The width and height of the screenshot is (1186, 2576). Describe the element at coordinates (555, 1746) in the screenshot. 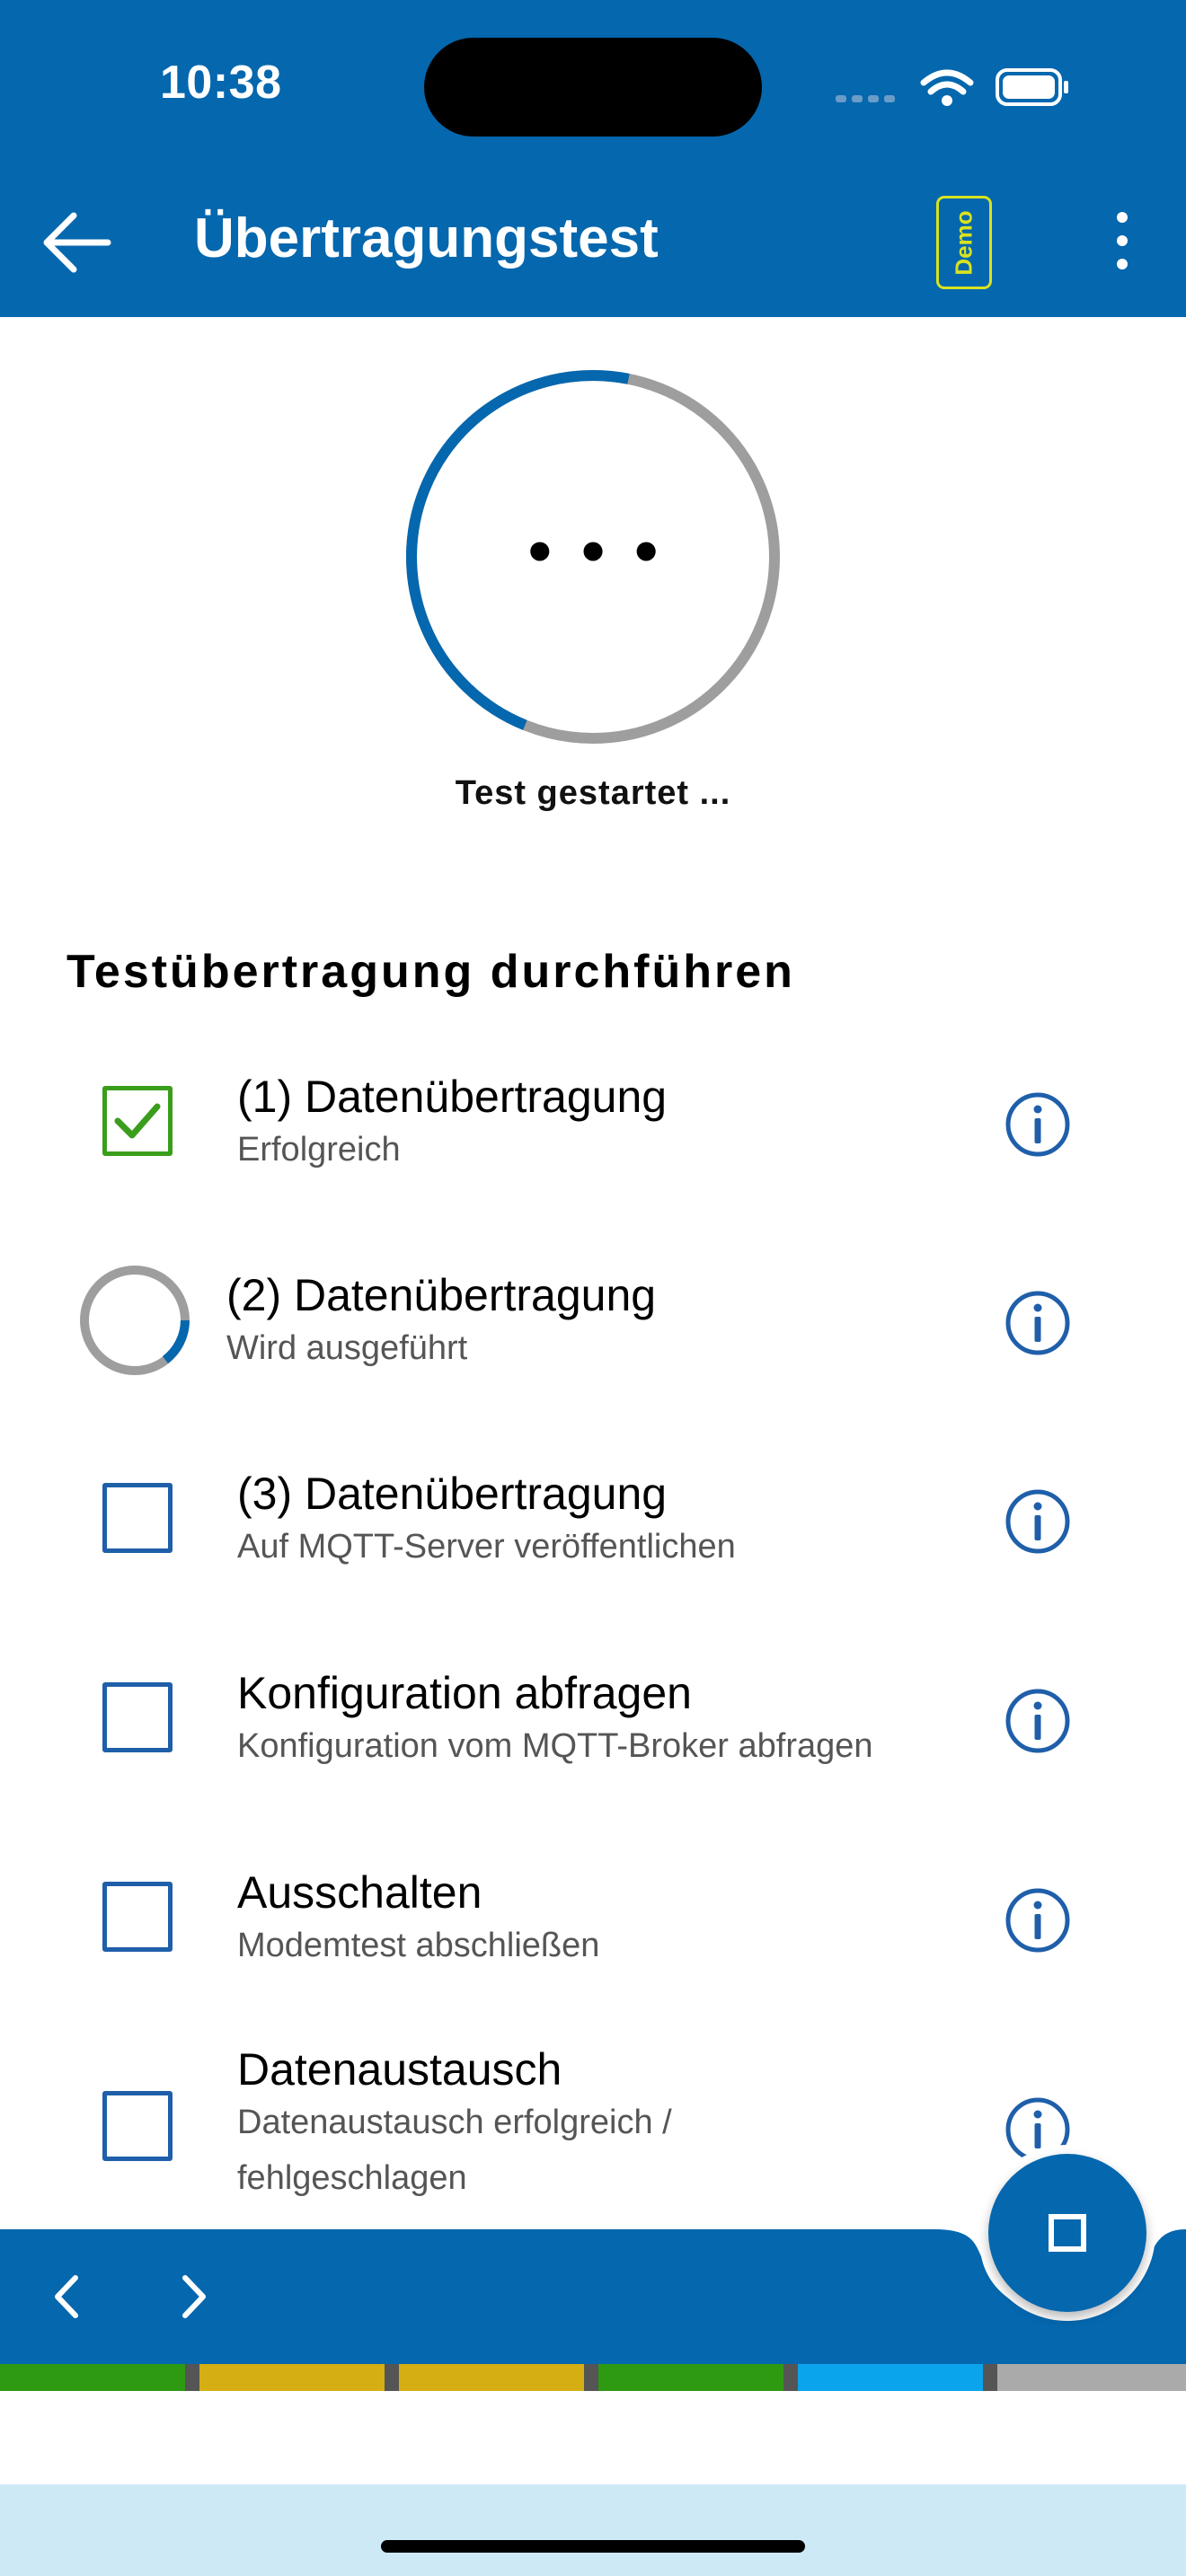

I see `step-subtitle: Konfiguration vom MQTT-Broker abfragen` at that location.